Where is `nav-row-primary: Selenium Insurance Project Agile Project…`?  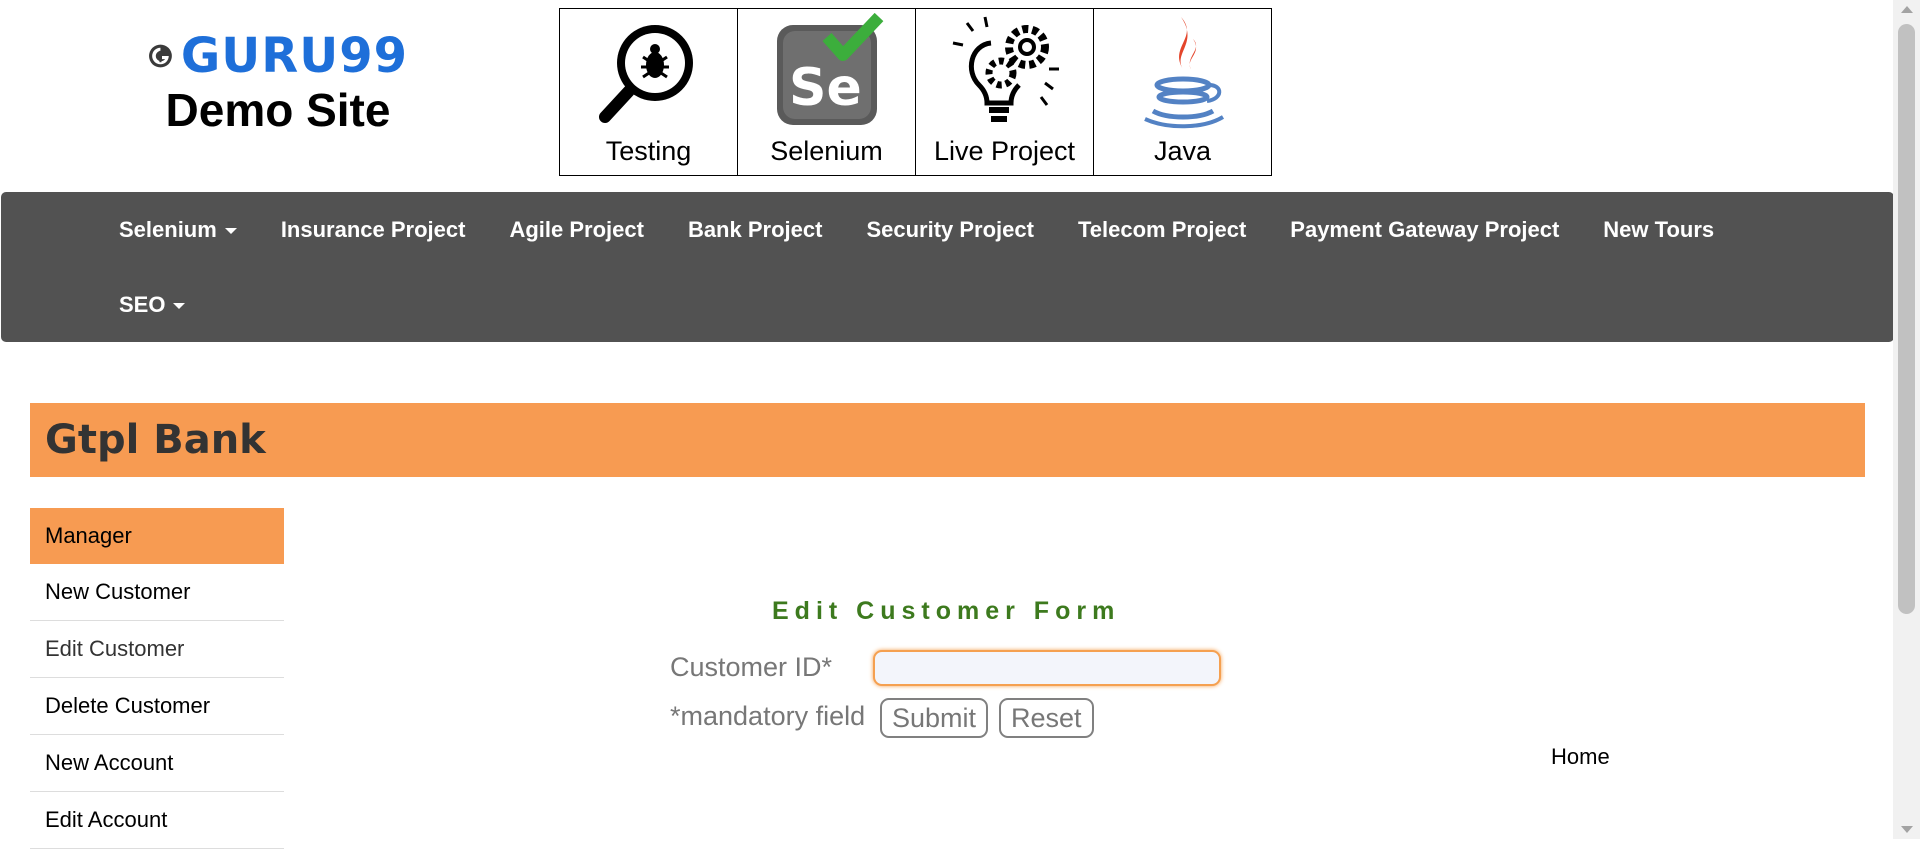
nav-row-primary: Selenium Insurance Project Agile Project… is located at coordinates (916, 229).